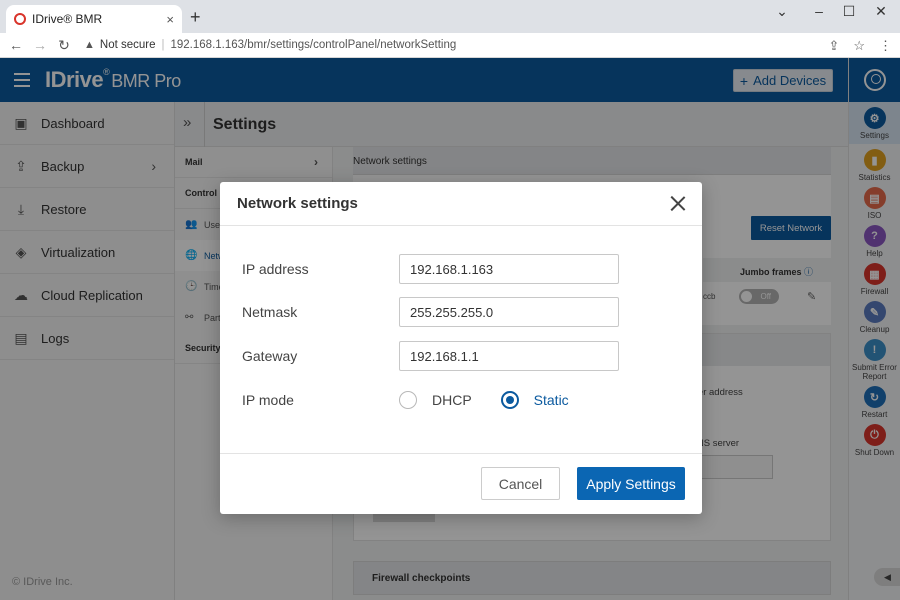  I want to click on dhcp-label: DHCP, so click(452, 400).